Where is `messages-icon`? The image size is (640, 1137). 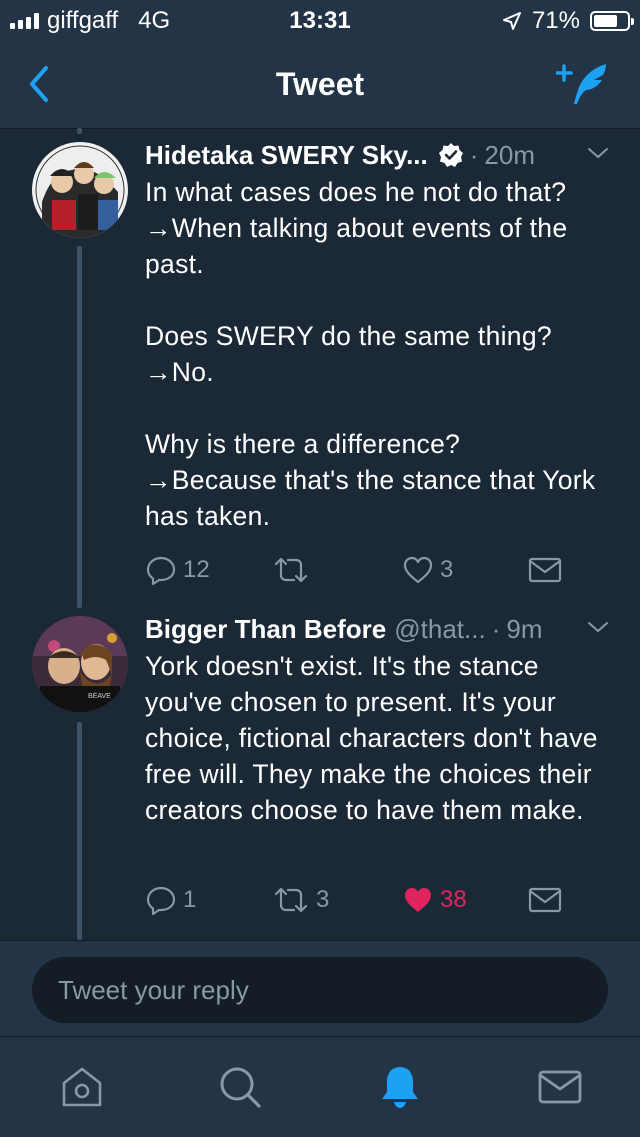 messages-icon is located at coordinates (560, 1087).